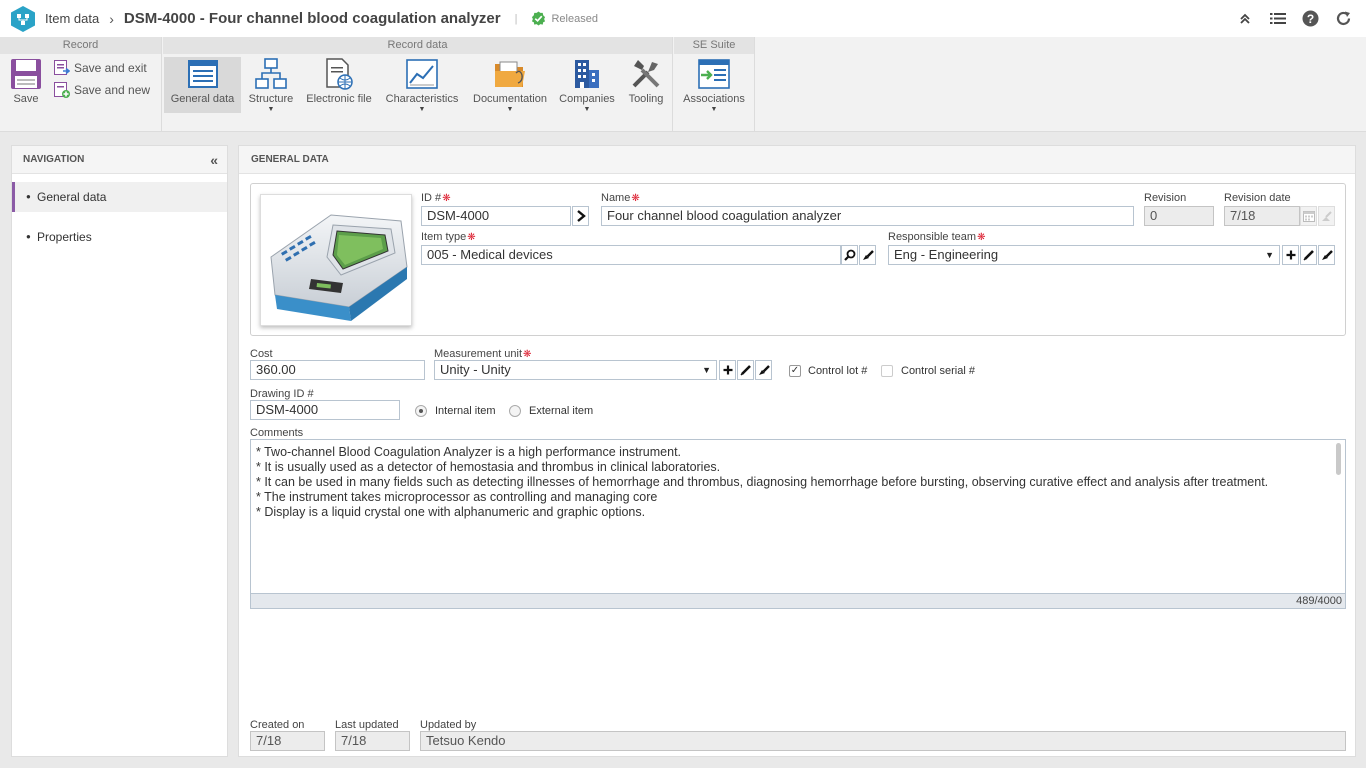  Describe the element at coordinates (587, 85) in the screenshot. I see `companies-button: Companies ▼` at that location.